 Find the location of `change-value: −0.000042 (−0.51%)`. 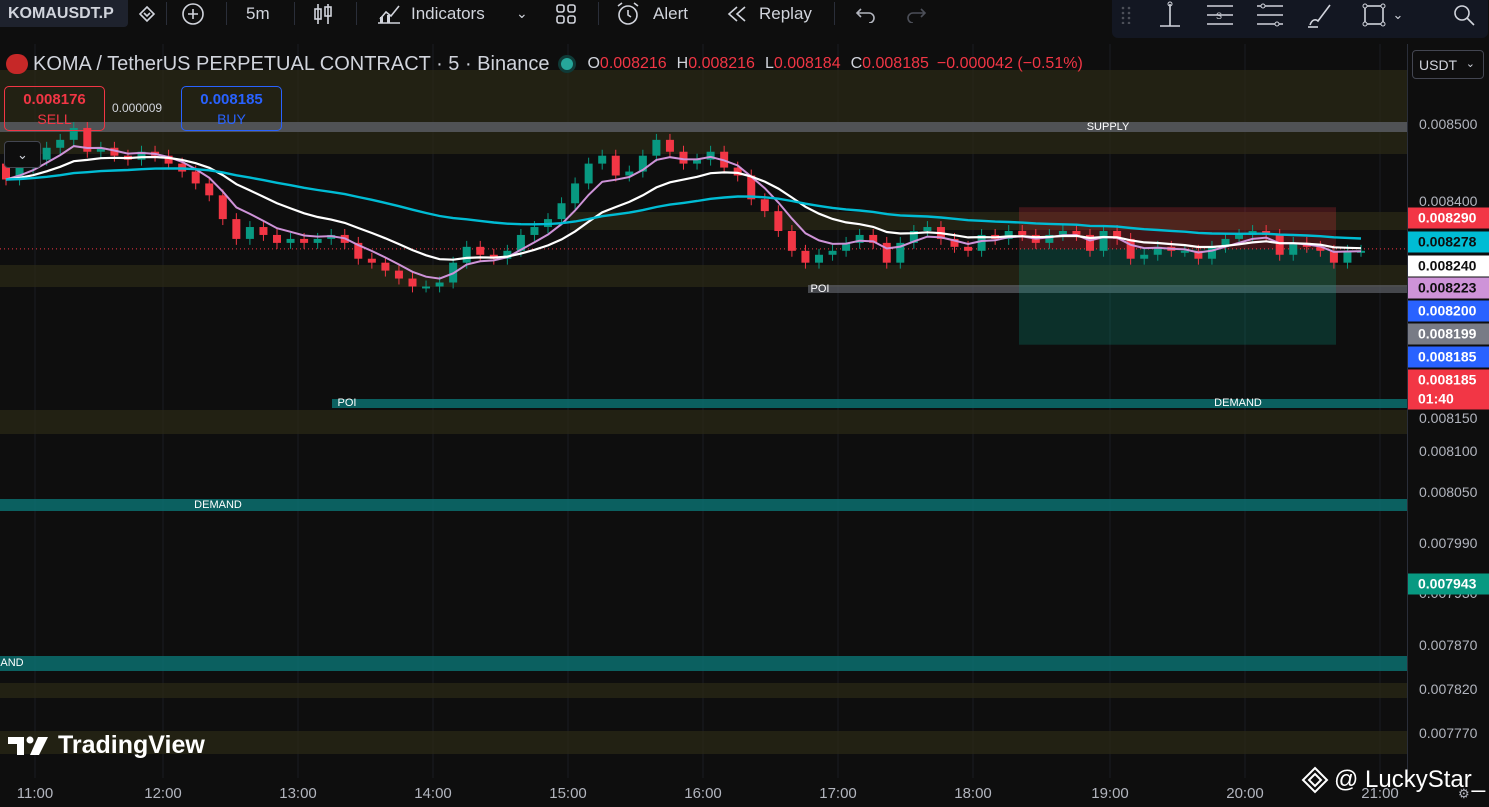

change-value: −0.000042 (−0.51%) is located at coordinates (1009, 63).